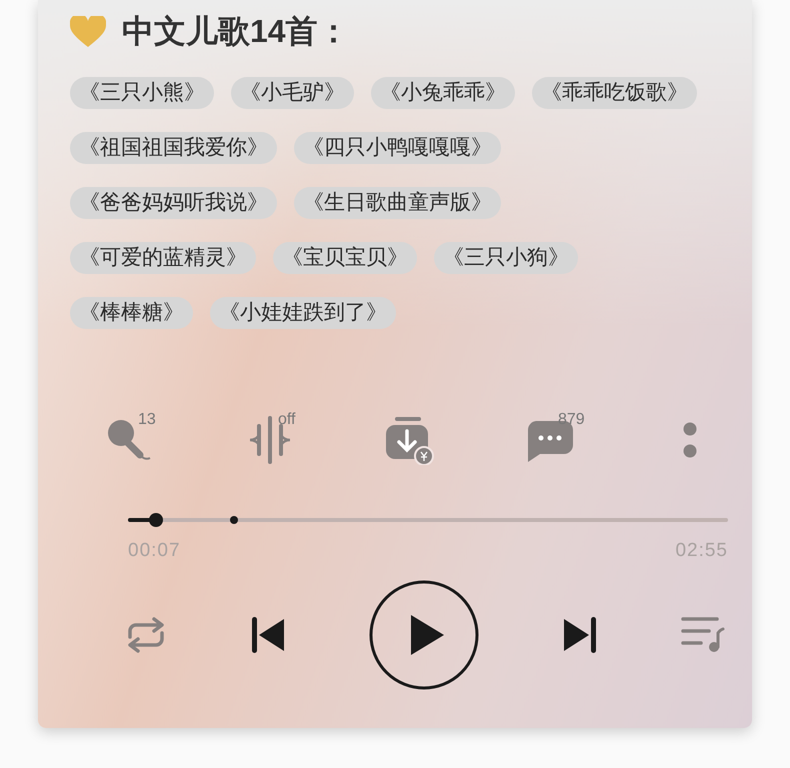  Describe the element at coordinates (571, 420) in the screenshot. I see `action-count: 879` at that location.